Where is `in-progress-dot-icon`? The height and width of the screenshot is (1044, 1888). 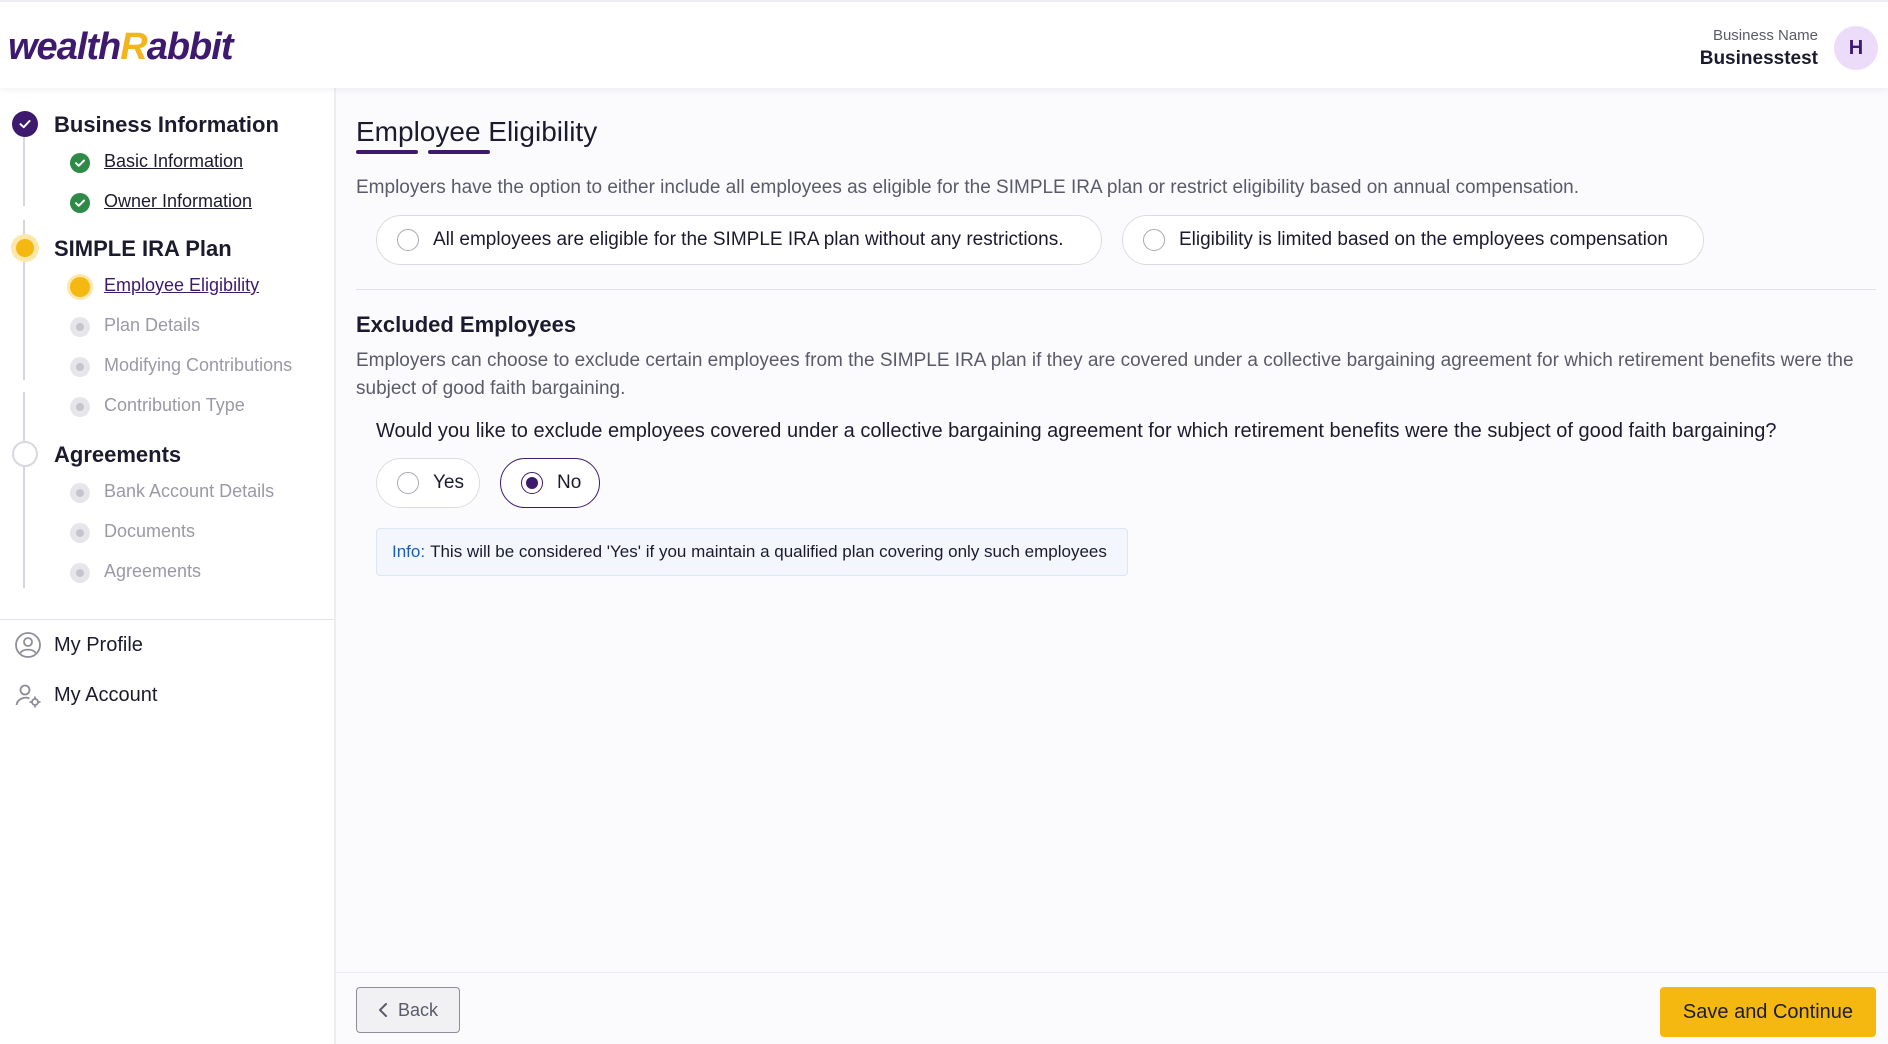
in-progress-dot-icon is located at coordinates (25, 248).